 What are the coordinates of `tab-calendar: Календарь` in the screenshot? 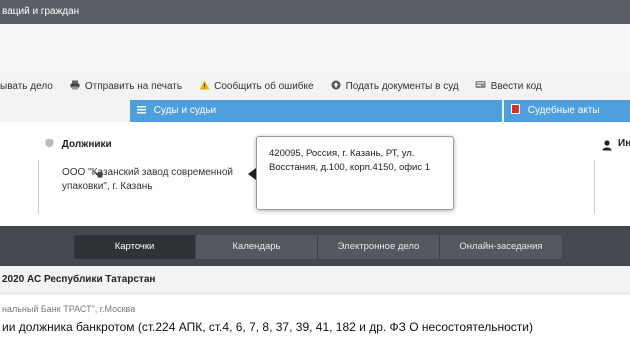 It's located at (257, 247).